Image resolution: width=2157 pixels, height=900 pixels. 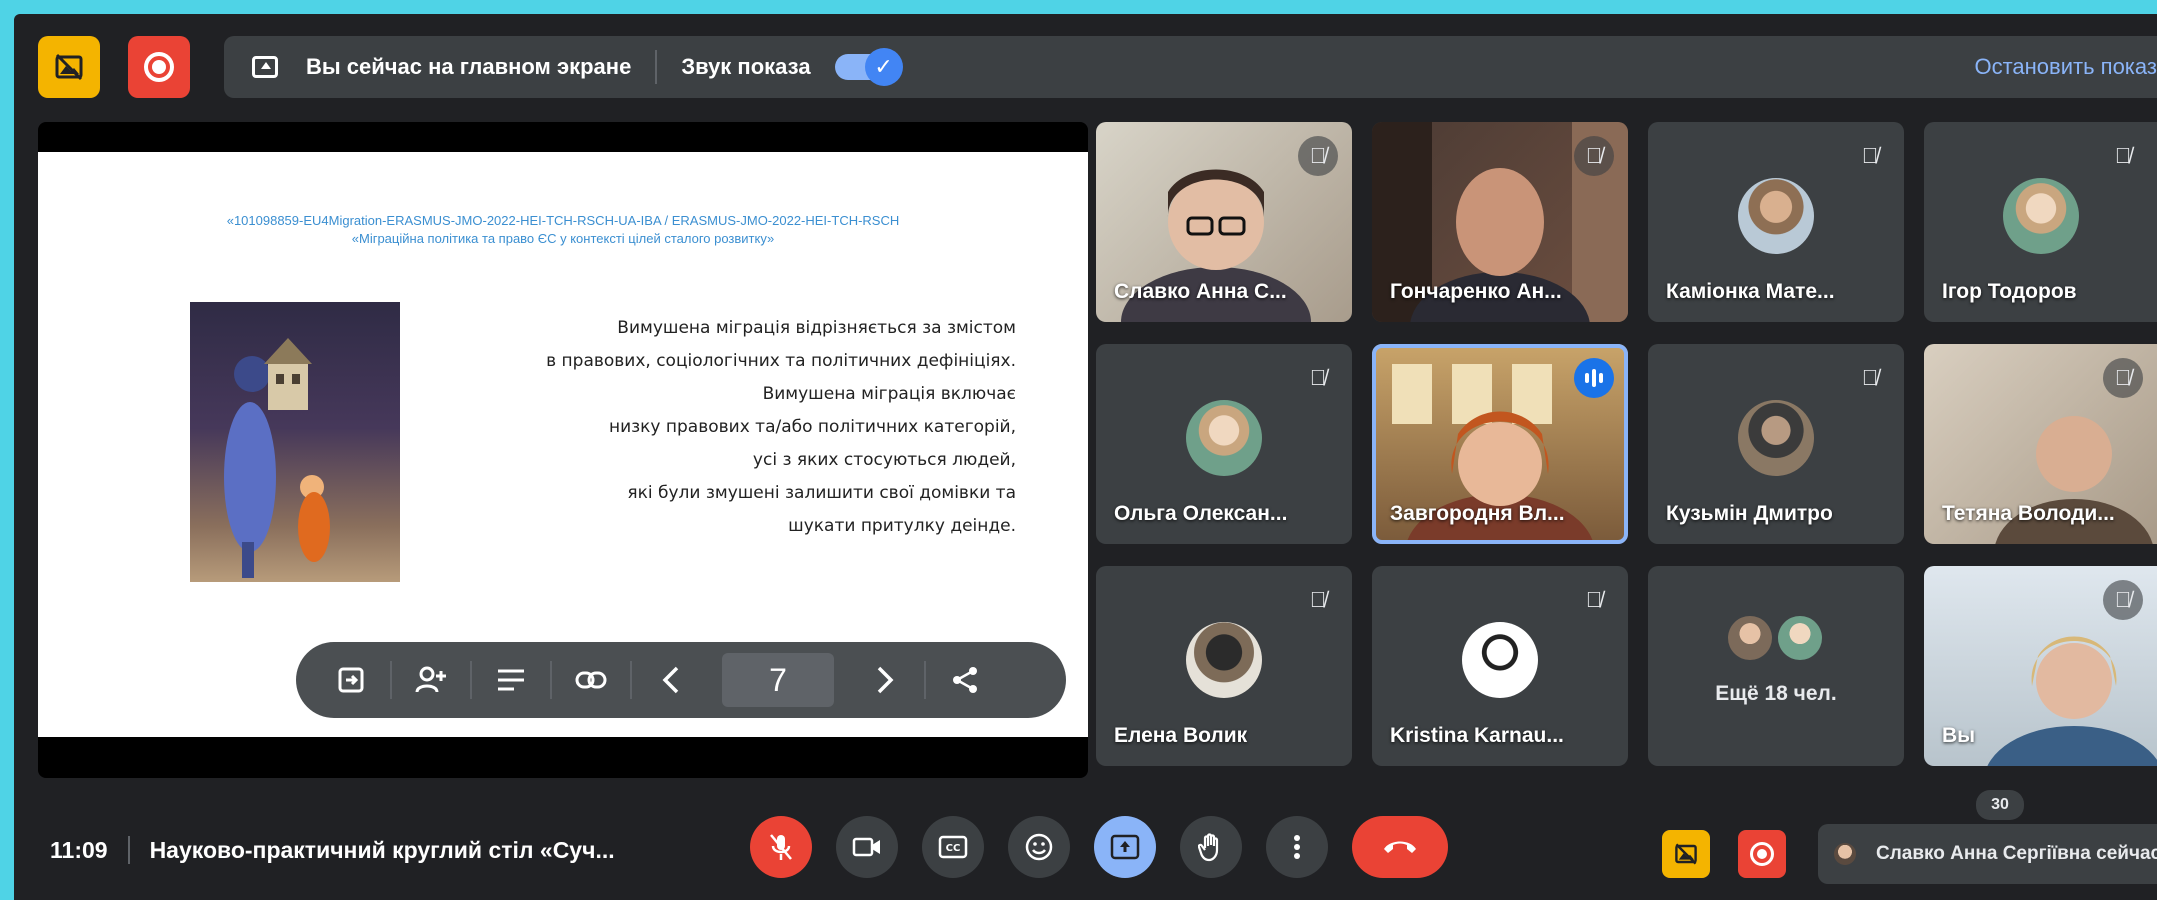 I want to click on link-icon, so click(x=591, y=680).